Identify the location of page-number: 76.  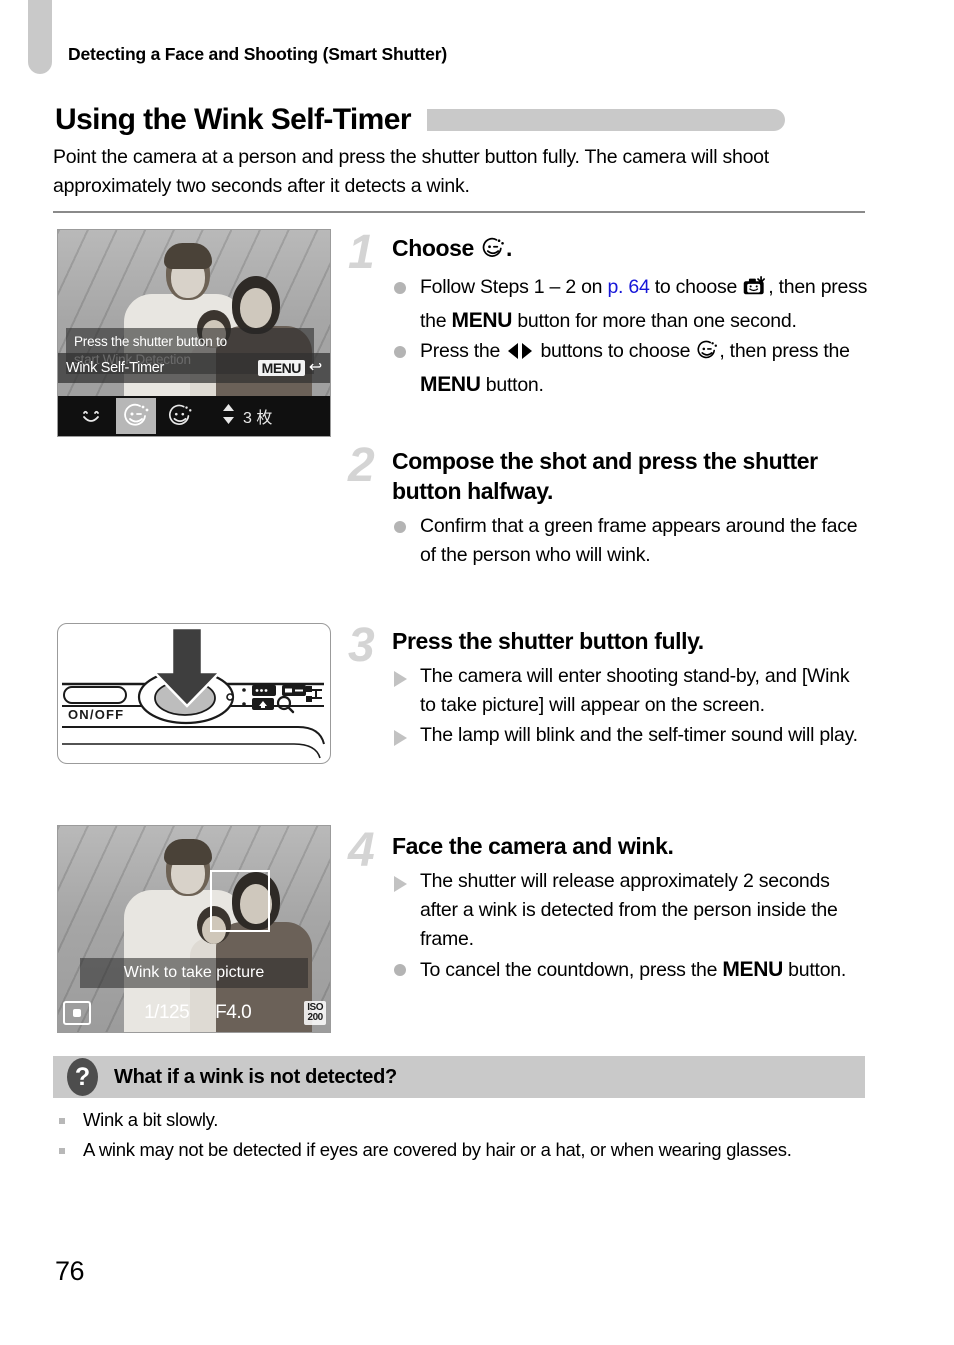
(70, 1271).